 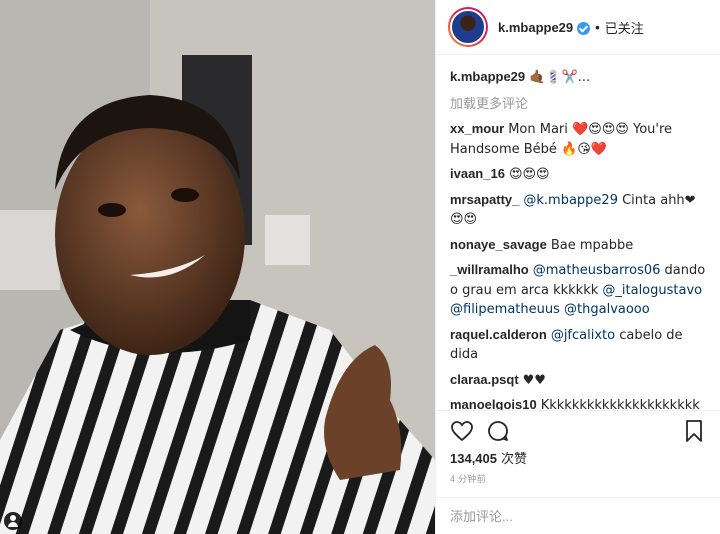 I want to click on comment-username: claraa.psqt, so click(x=484, y=379).